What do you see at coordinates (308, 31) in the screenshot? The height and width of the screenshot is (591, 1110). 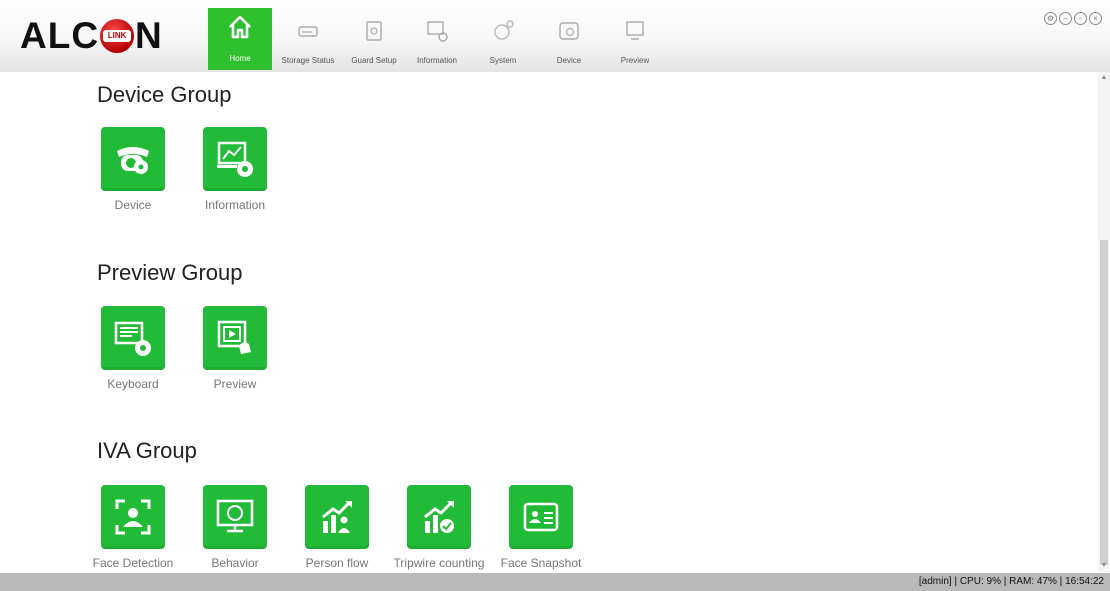 I see `hard-drive-icon` at bounding box center [308, 31].